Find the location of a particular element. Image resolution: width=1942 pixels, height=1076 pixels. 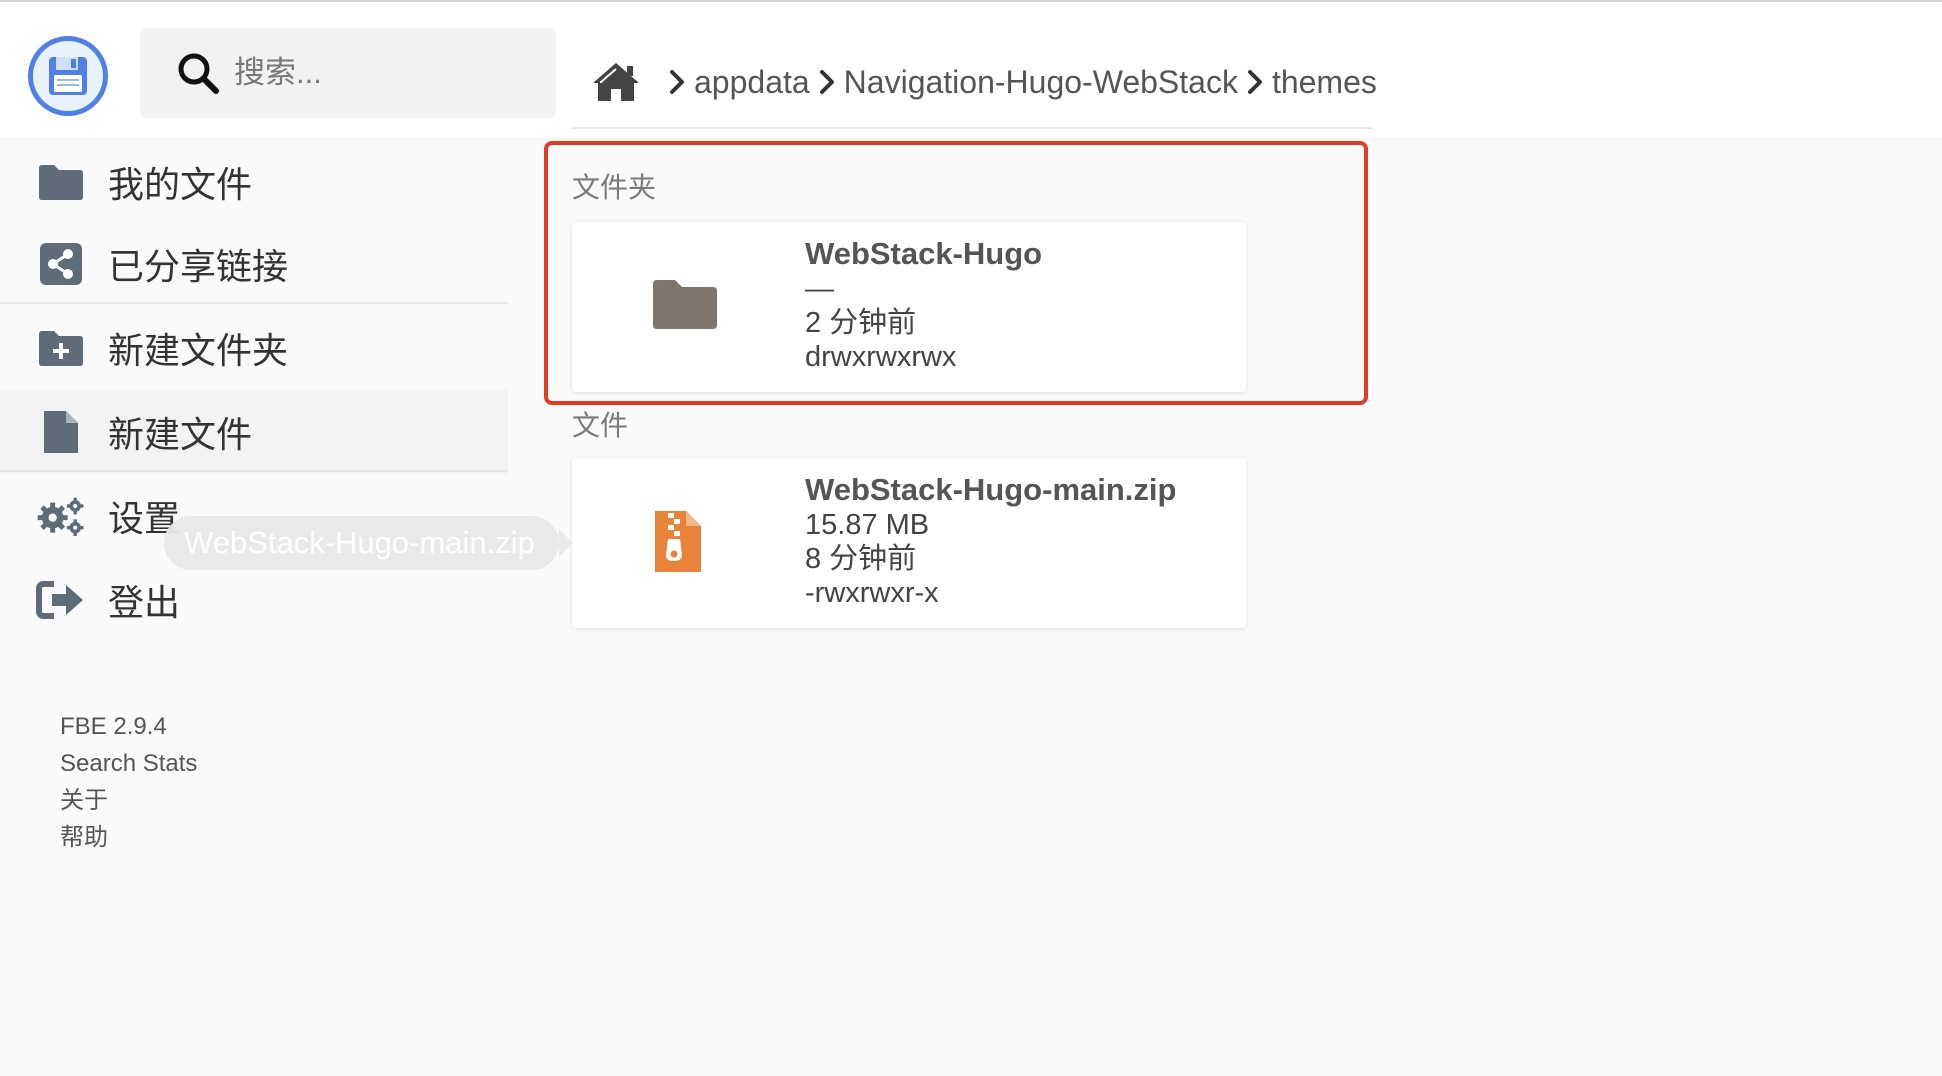

sidebar-footer: FBE 2.9.4 Search Stats 关于 帮助 is located at coordinates (128, 782).